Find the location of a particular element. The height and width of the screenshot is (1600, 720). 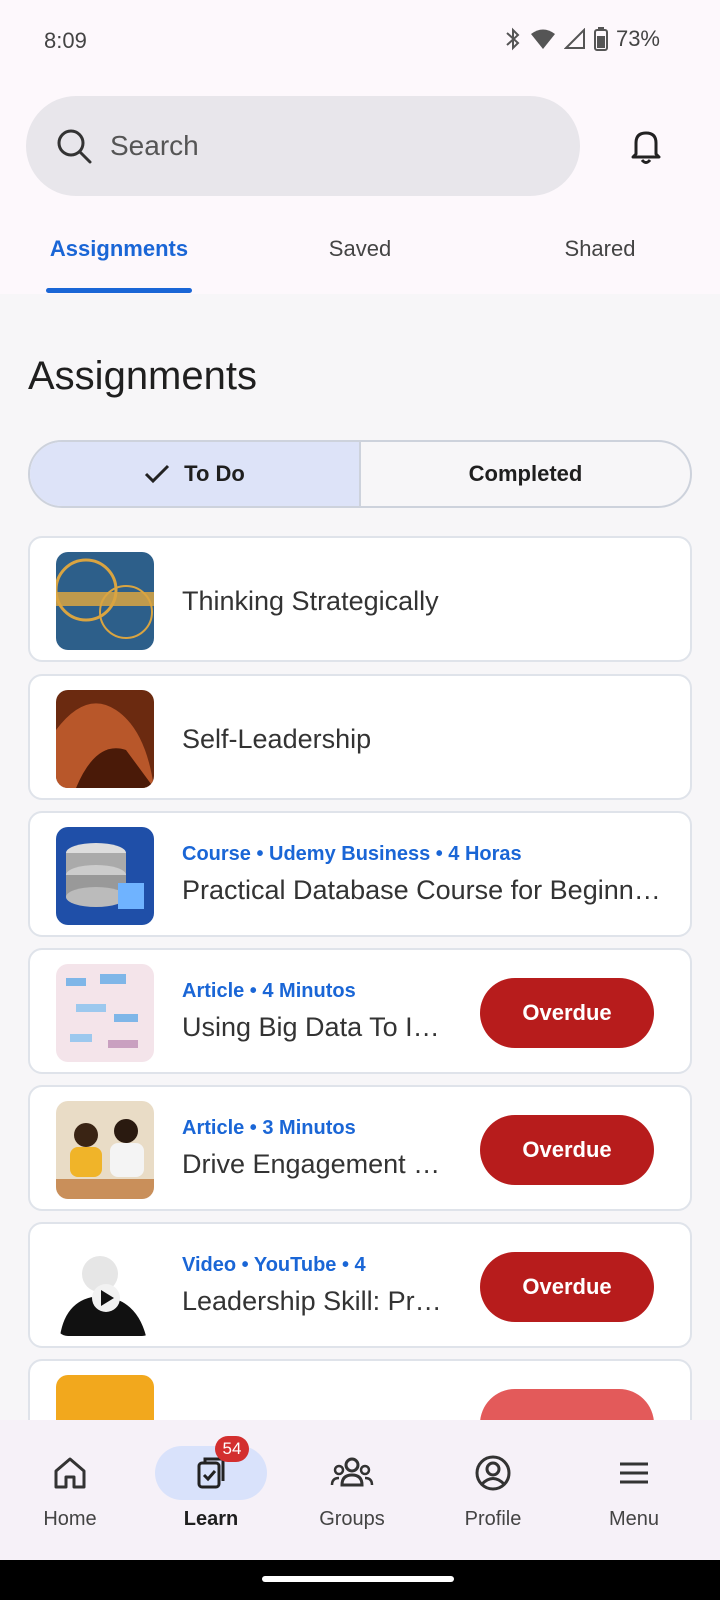

search-row is located at coordinates (360, 146).